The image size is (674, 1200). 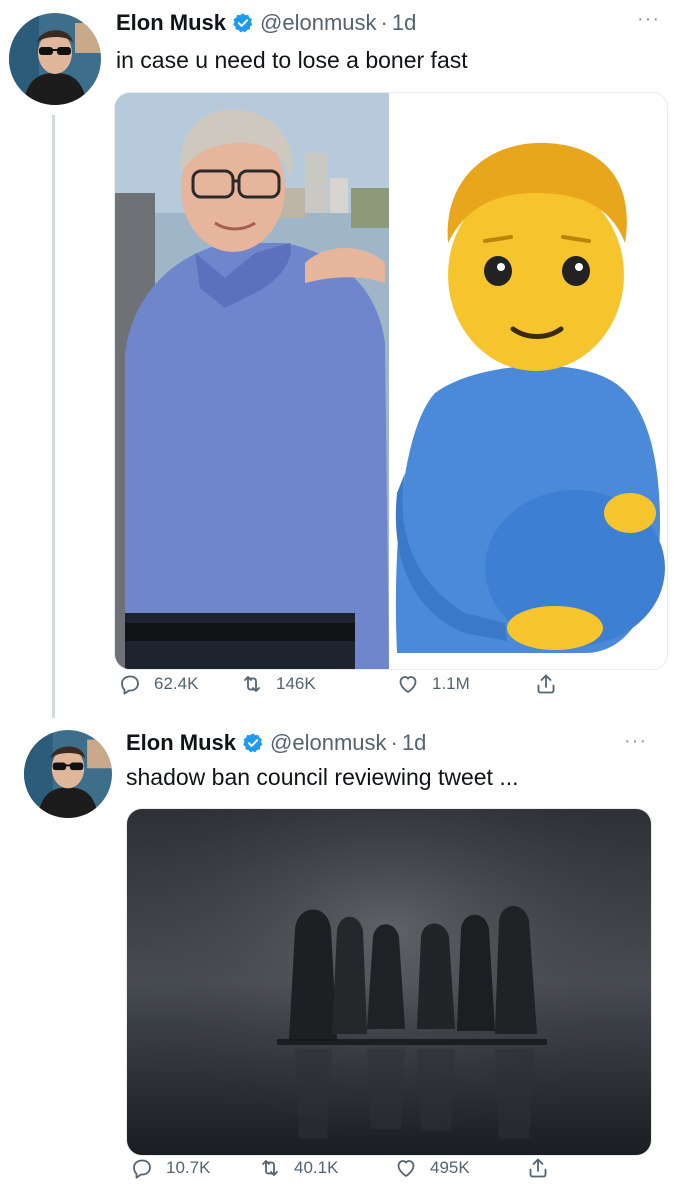 I want to click on retweet-button: 40.1K, so click(x=298, y=1168).